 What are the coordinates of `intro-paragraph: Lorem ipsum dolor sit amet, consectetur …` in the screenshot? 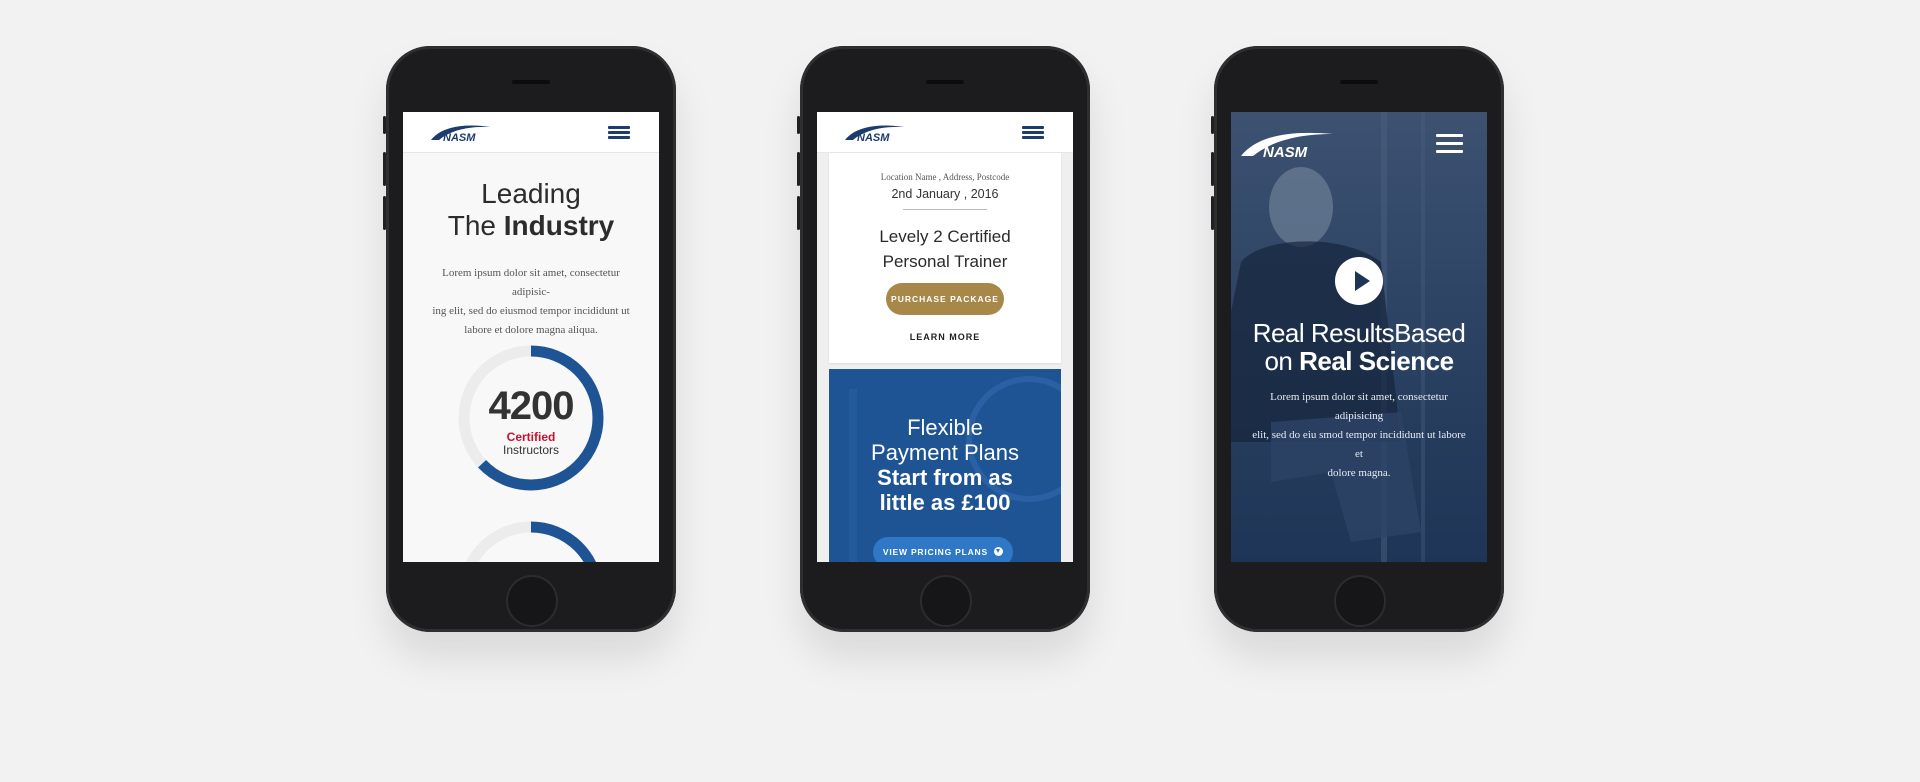 It's located at (531, 301).